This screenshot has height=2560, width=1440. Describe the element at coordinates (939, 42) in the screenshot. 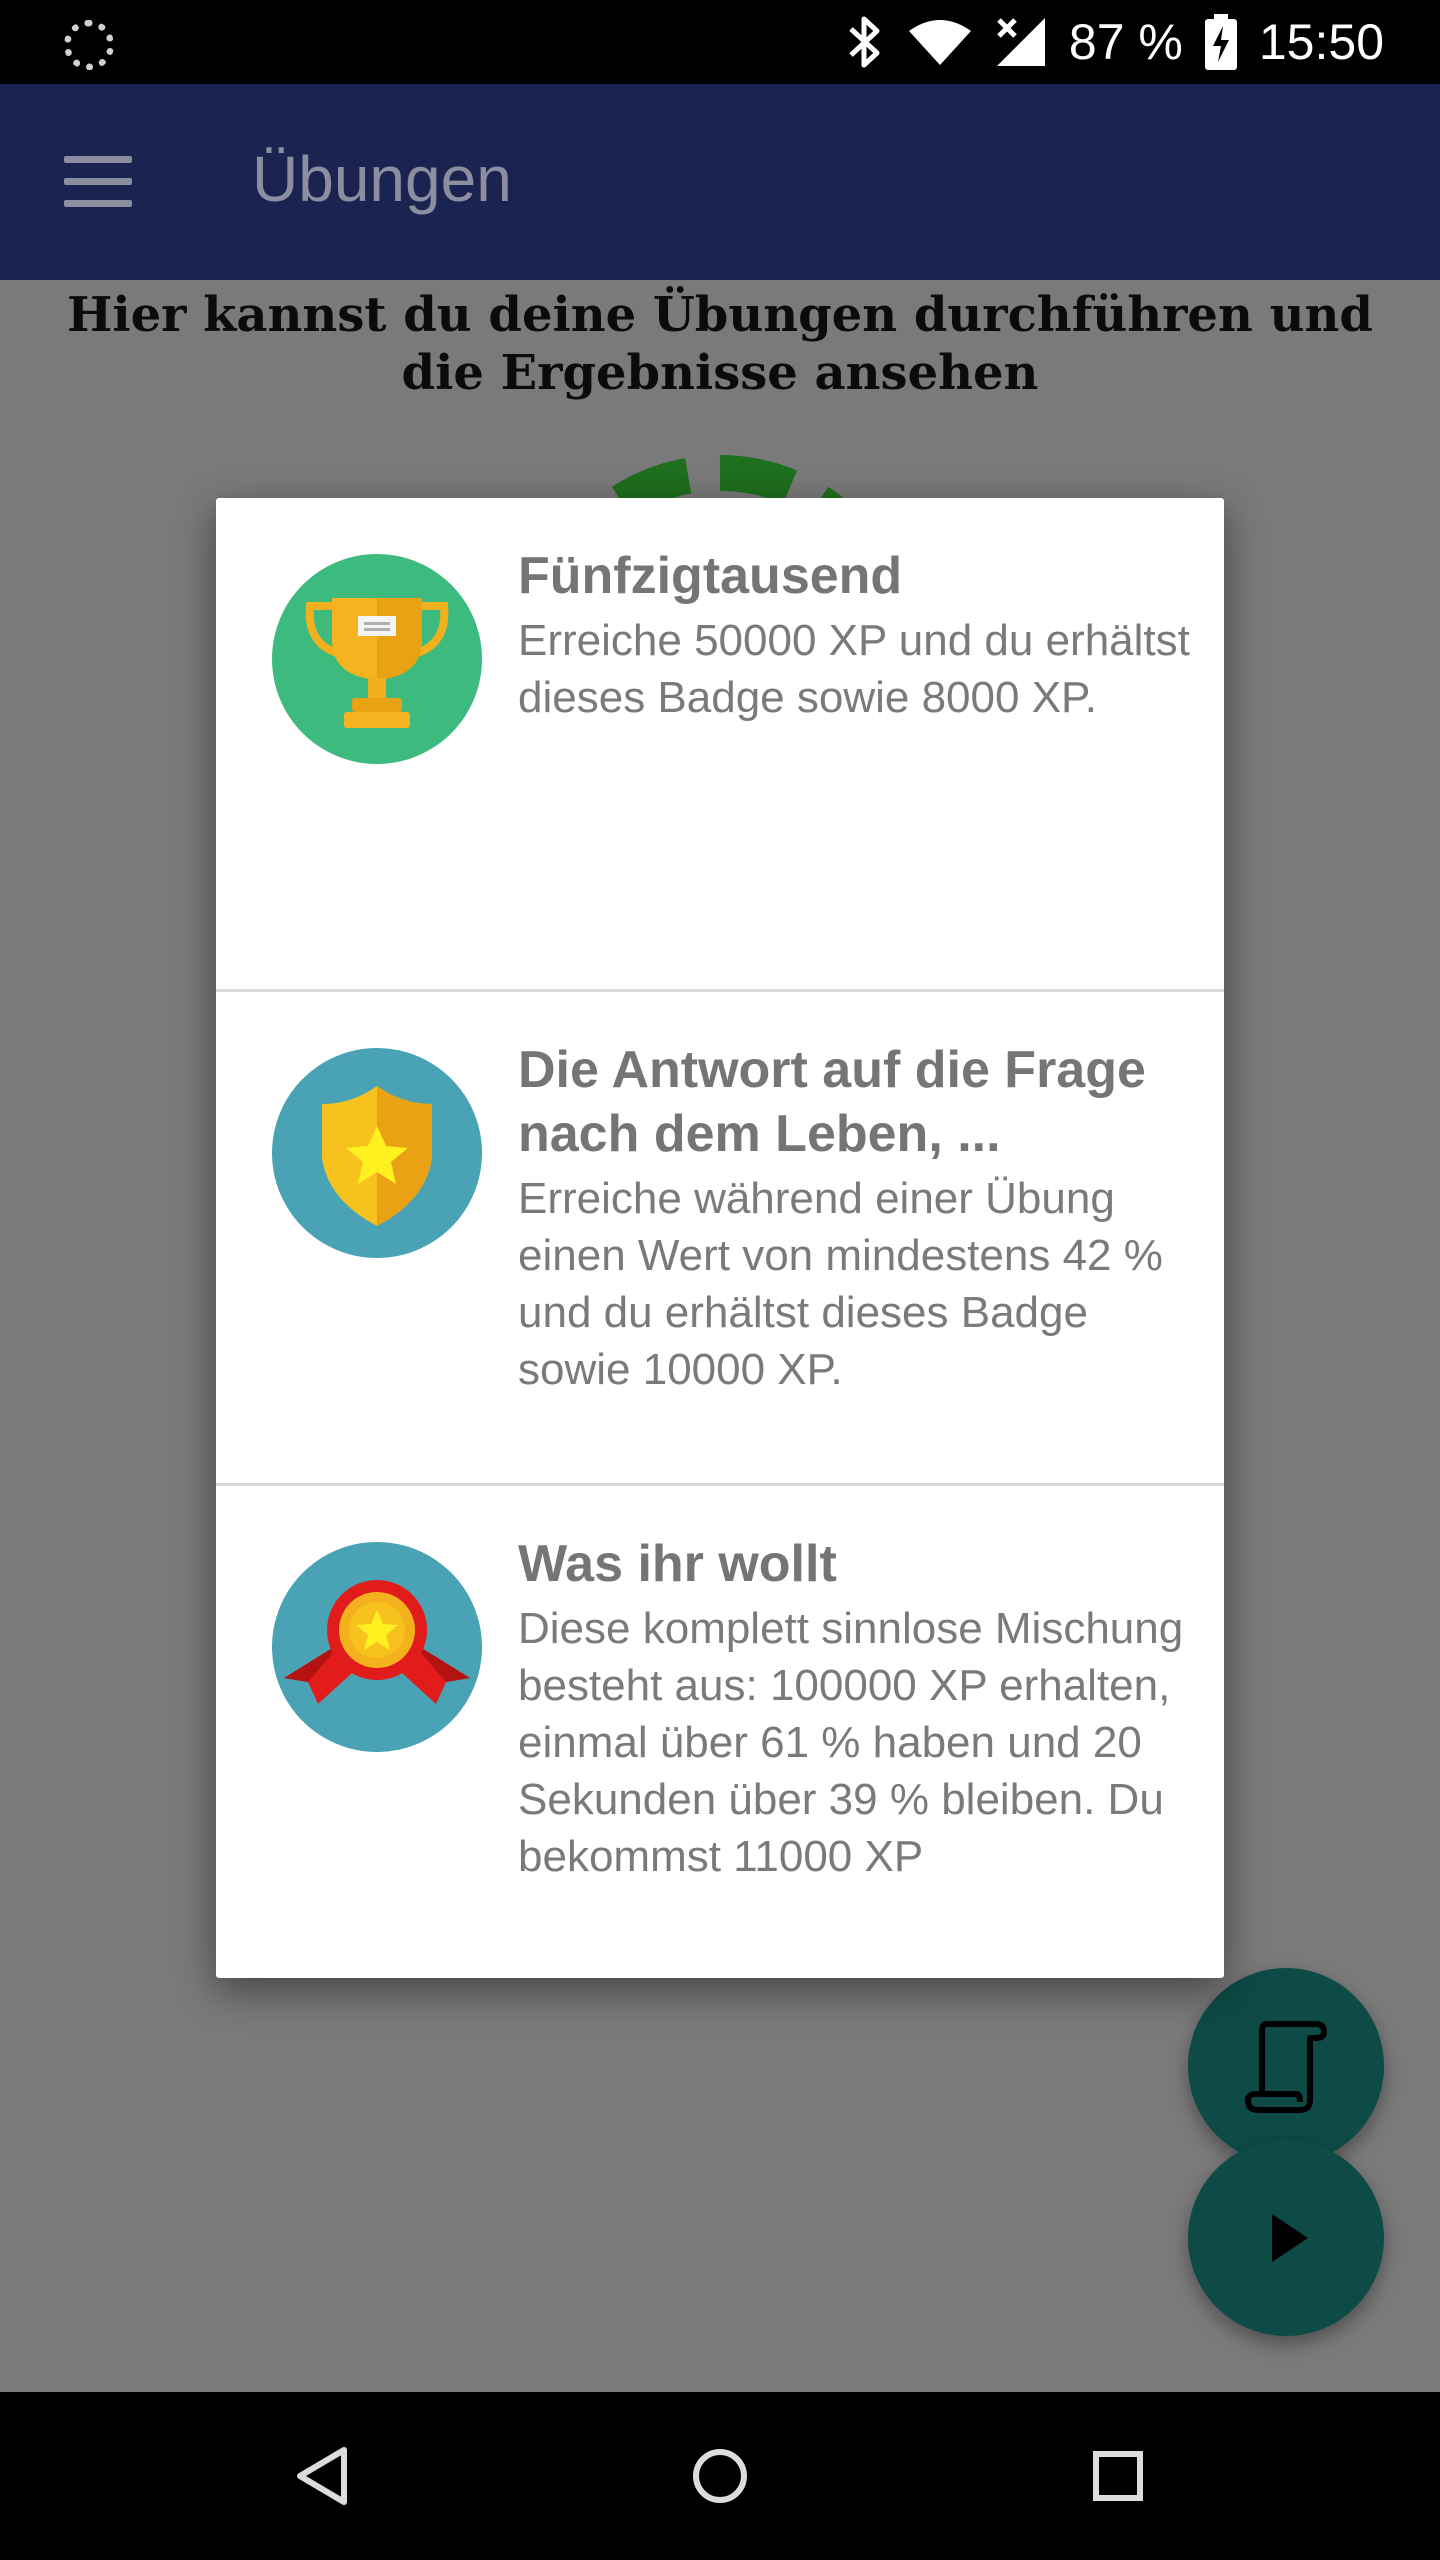

I see `wifi-icon` at that location.